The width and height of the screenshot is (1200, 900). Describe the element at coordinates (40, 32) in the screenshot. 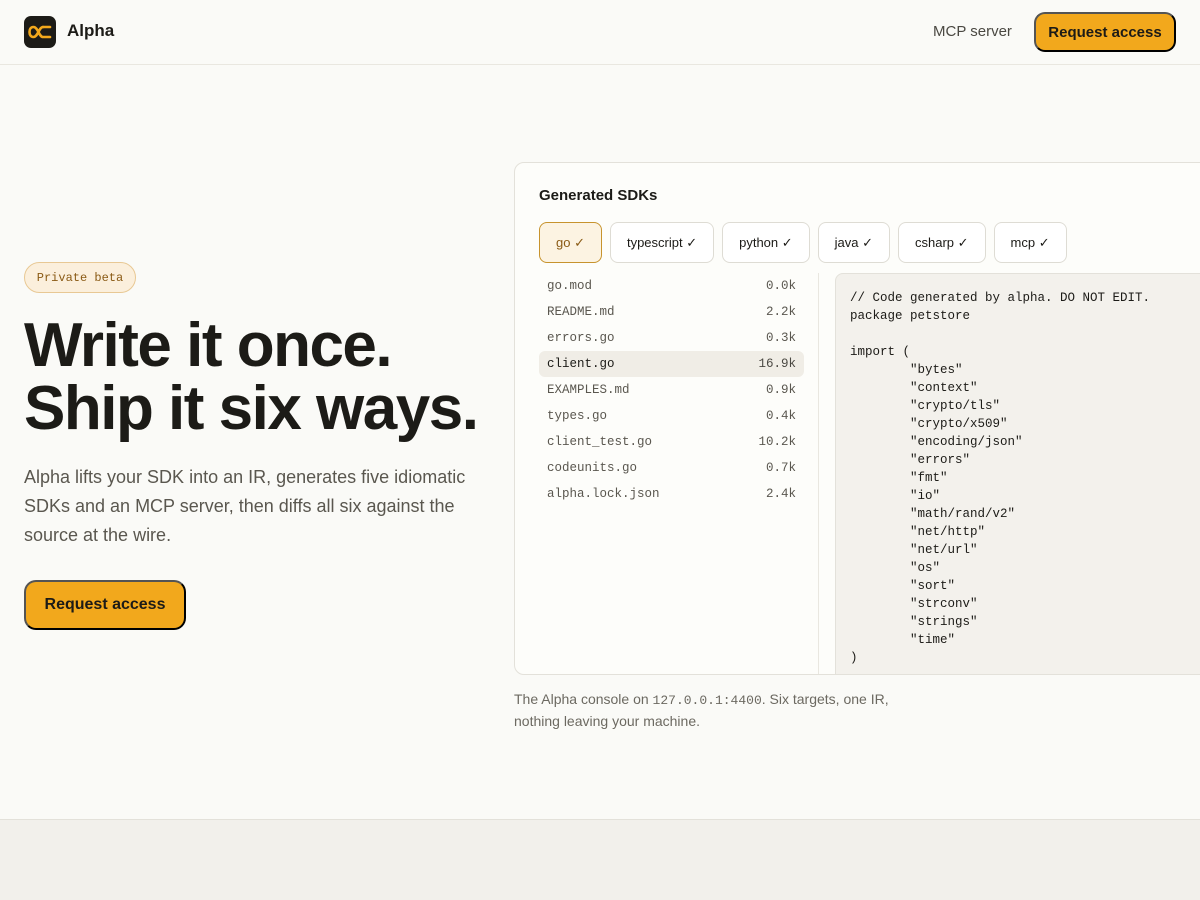

I see `alpha-logo-icon` at that location.